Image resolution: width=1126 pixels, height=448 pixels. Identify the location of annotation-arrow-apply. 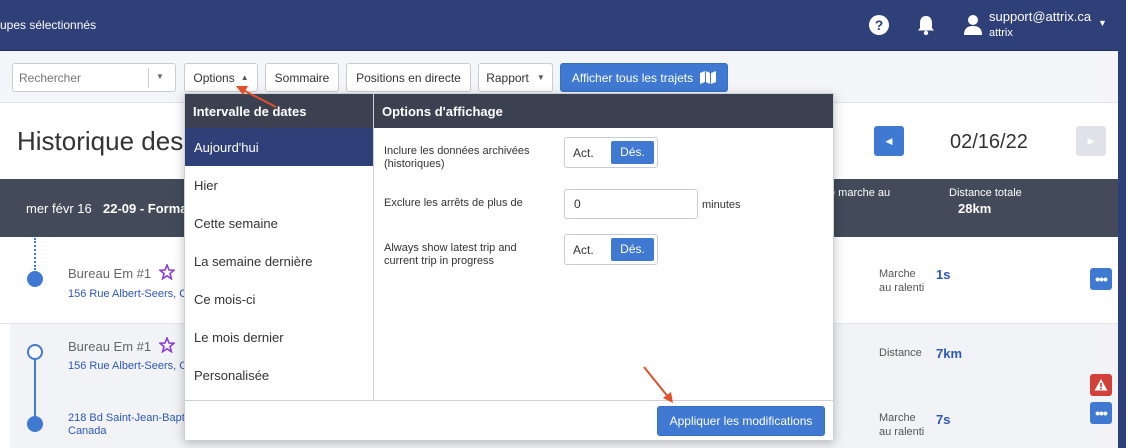
(658, 384).